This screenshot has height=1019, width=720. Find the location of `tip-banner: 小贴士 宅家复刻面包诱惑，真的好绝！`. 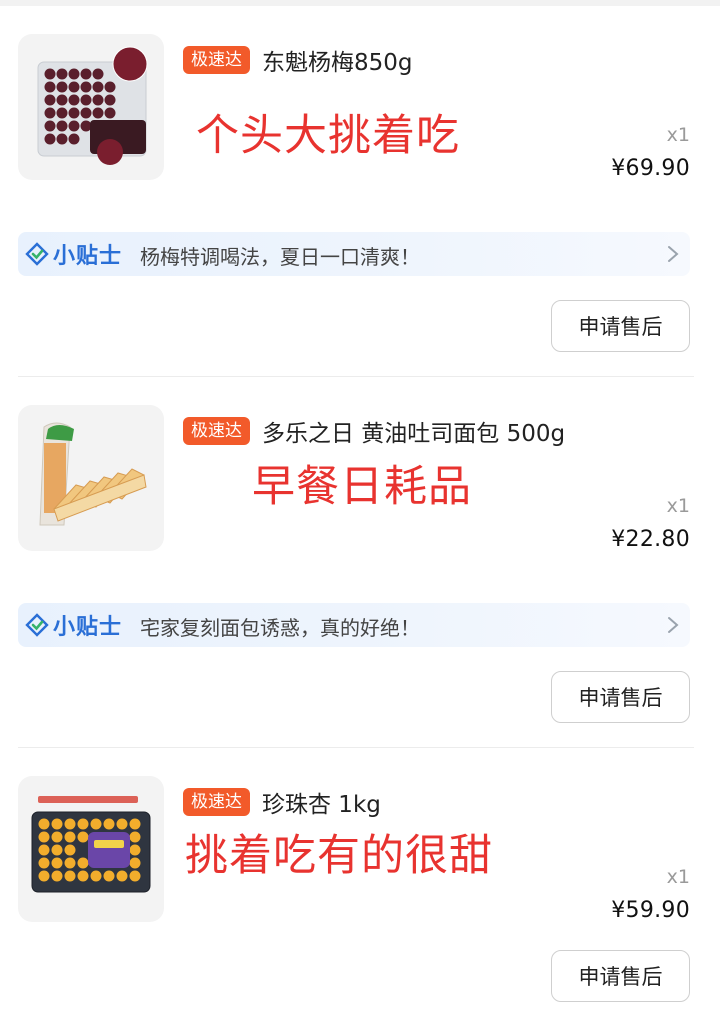

tip-banner: 小贴士 宅家复刻面包诱惑，真的好绝！ is located at coordinates (354, 625).